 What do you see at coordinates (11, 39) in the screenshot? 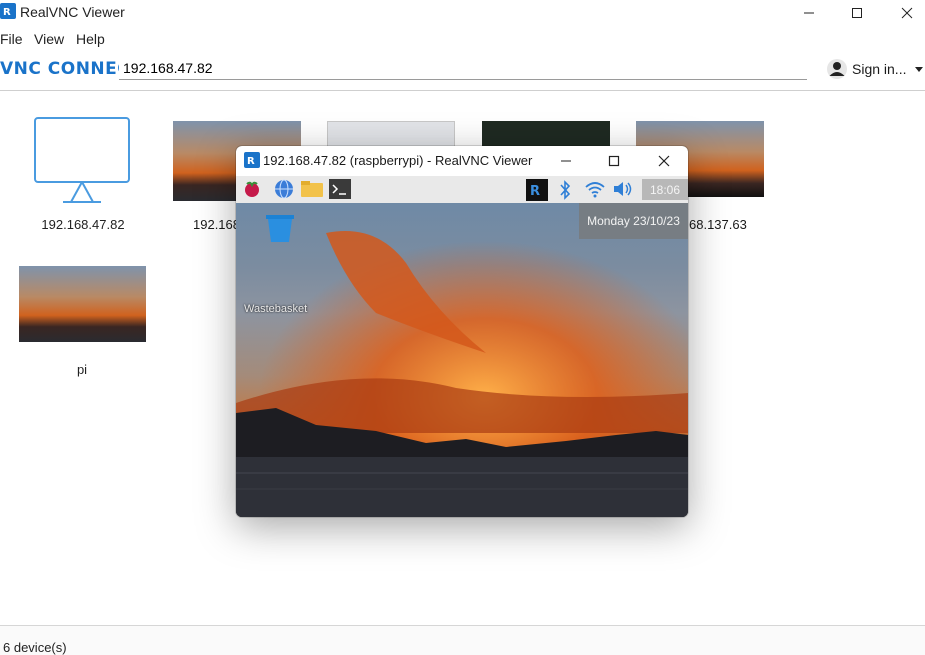
I see `menu-file: File` at bounding box center [11, 39].